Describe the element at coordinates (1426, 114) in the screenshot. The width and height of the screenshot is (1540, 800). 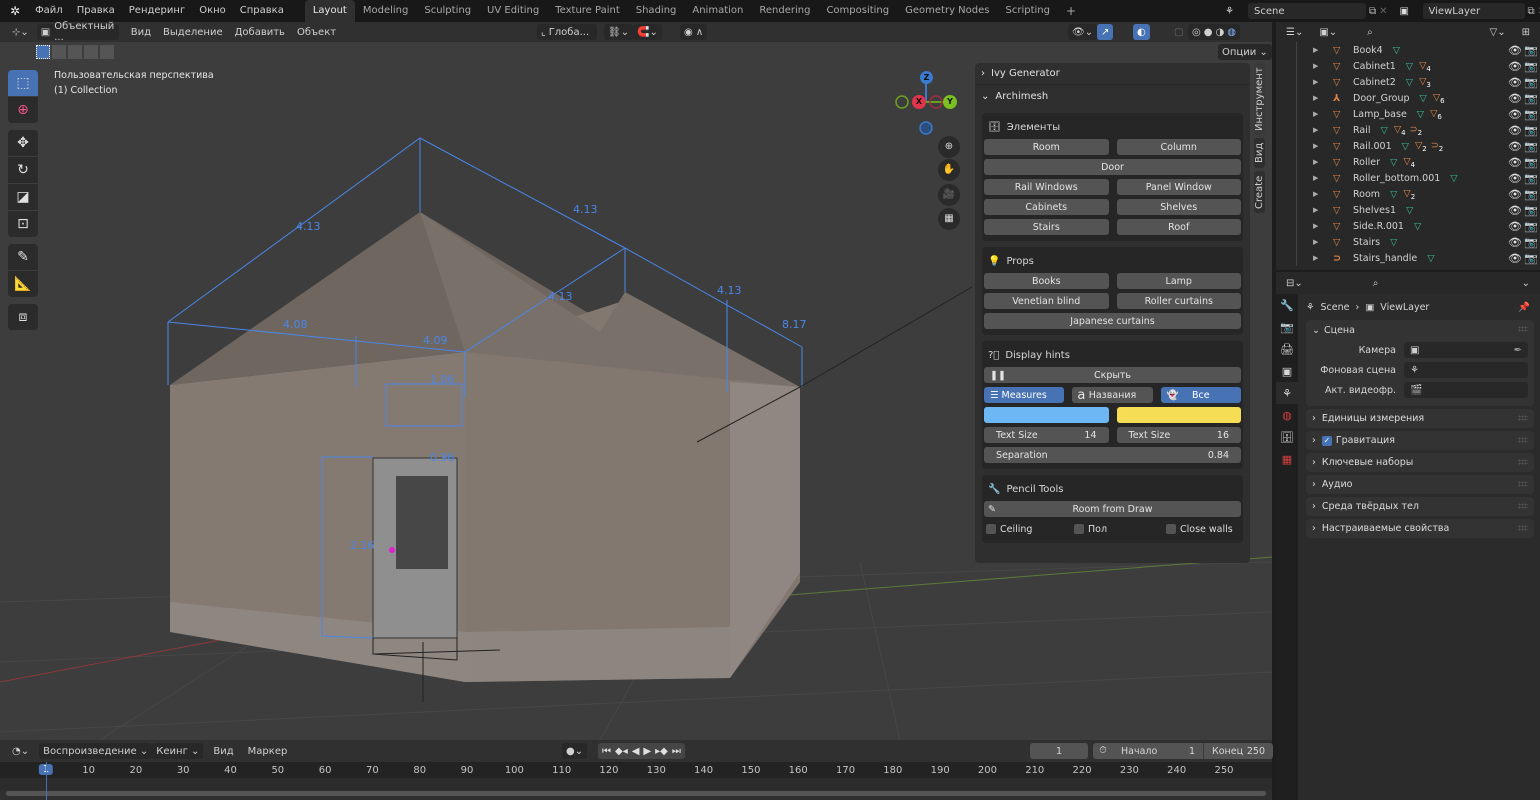
I see `outliner-row: ▶ ▽ Lamp_base ▽ ▽6 👁 📷` at that location.